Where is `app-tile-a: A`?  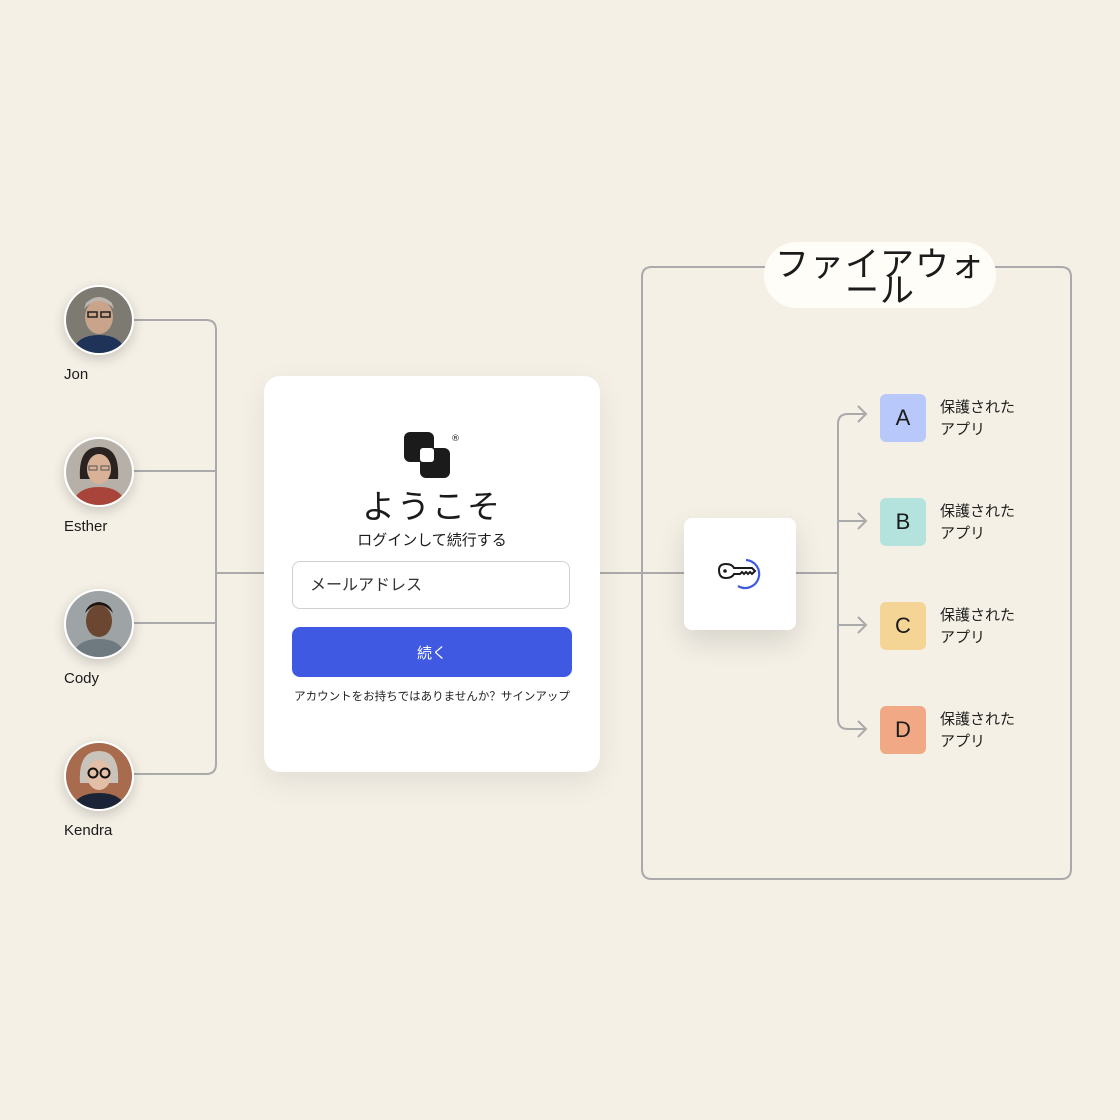 app-tile-a: A is located at coordinates (903, 418).